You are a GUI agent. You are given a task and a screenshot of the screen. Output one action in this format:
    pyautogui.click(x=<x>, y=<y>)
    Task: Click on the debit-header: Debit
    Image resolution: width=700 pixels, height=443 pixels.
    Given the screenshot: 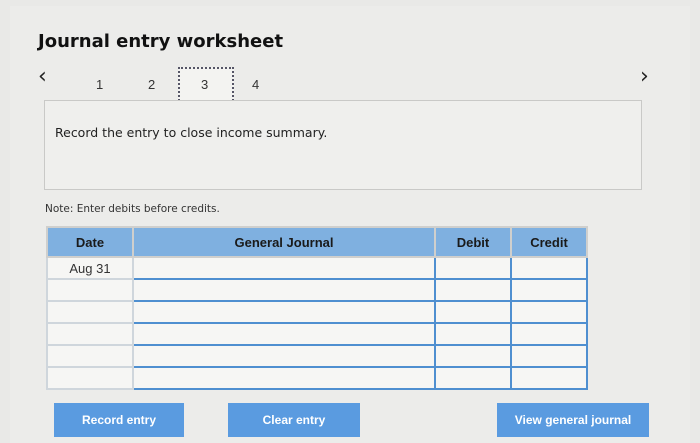 What is the action you would take?
    pyautogui.click(x=473, y=242)
    